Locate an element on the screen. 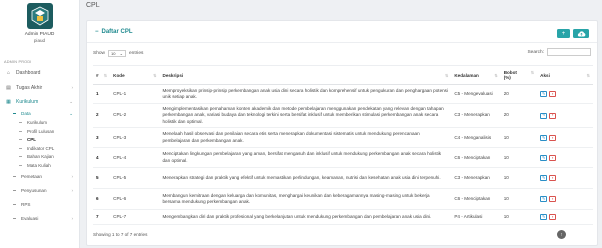 The width and height of the screenshot is (602, 248). sidebar-subitem-profil-lulusan: Profil Lulusan is located at coordinates (39, 131).